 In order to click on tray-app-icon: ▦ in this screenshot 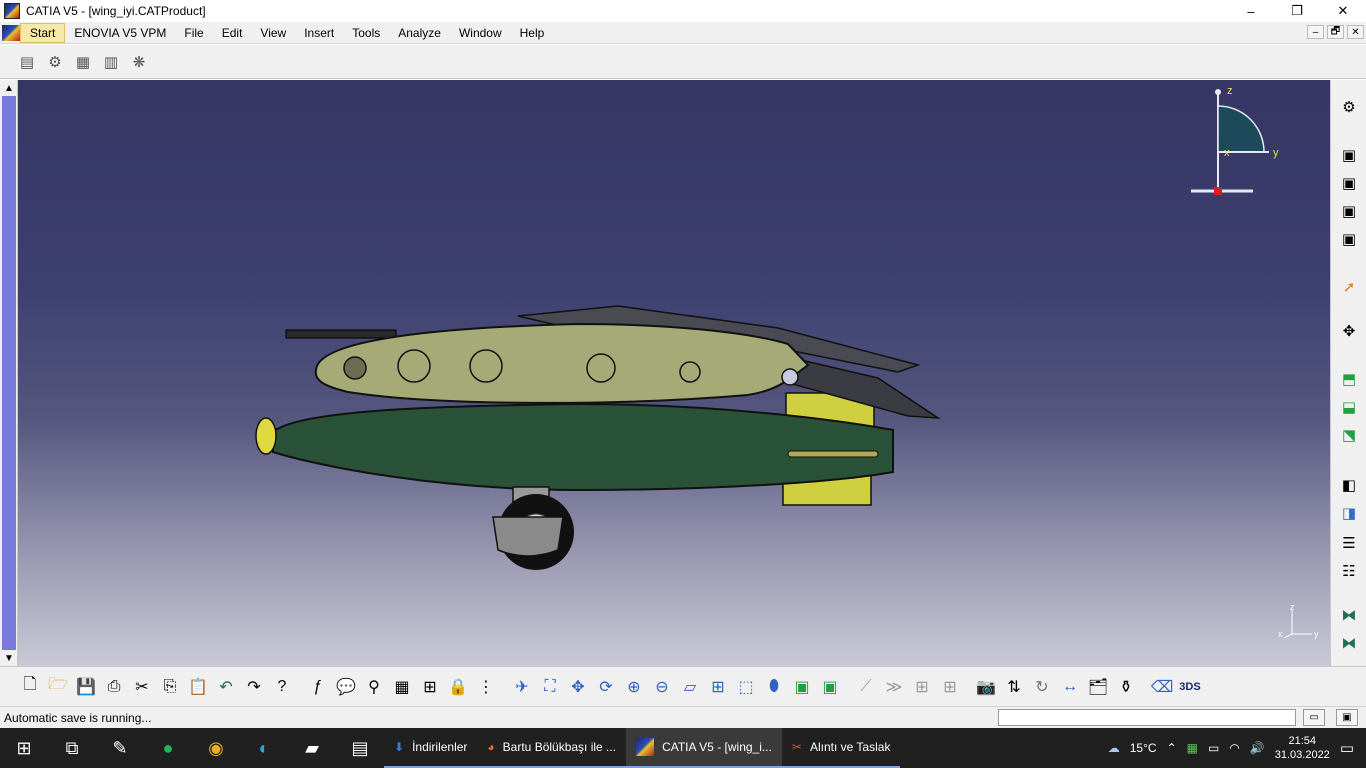, I will do `click(1192, 748)`.